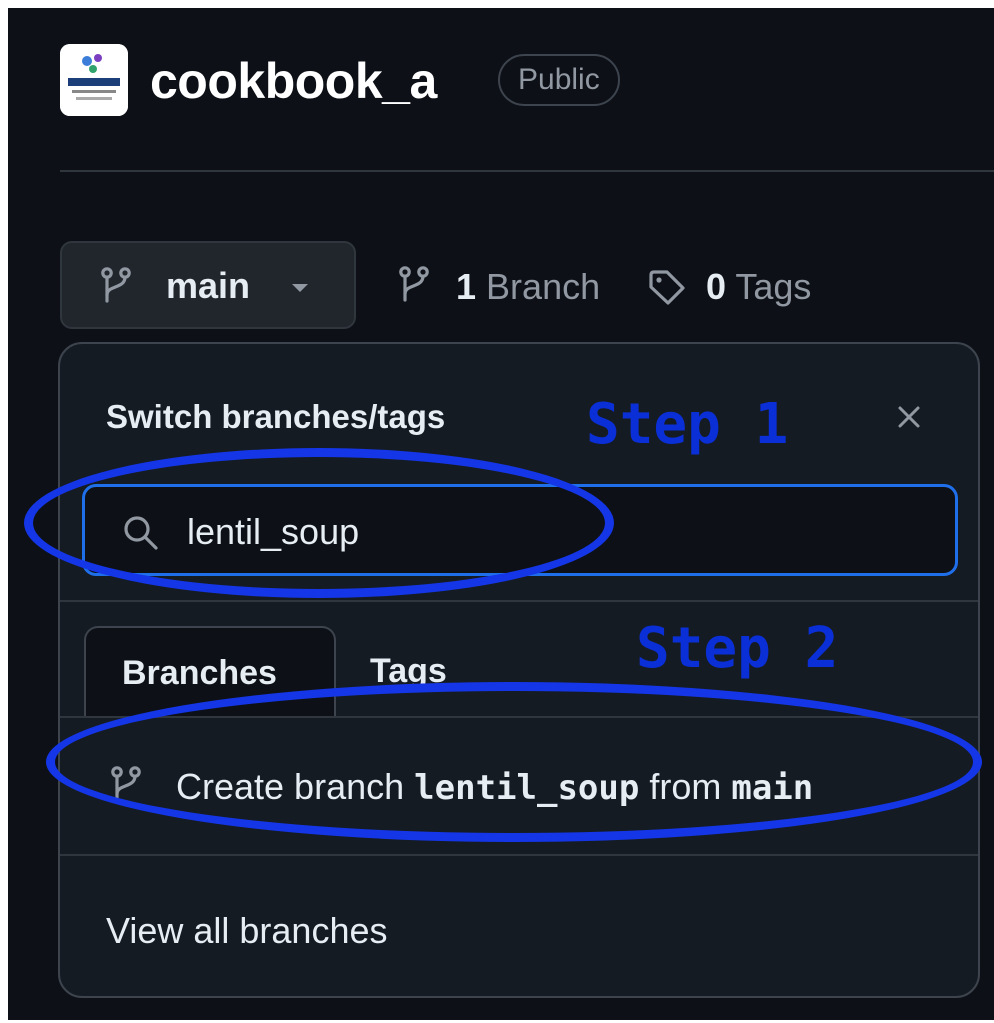 The image size is (994, 1023). I want to click on search-input-value: lentil_soup, so click(273, 532).